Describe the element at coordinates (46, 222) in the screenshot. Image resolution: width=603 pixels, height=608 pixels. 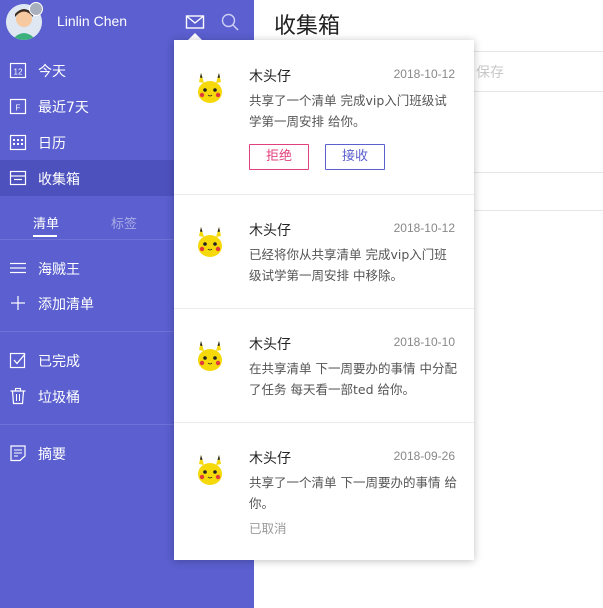
I see `tab-lists: 清单` at that location.